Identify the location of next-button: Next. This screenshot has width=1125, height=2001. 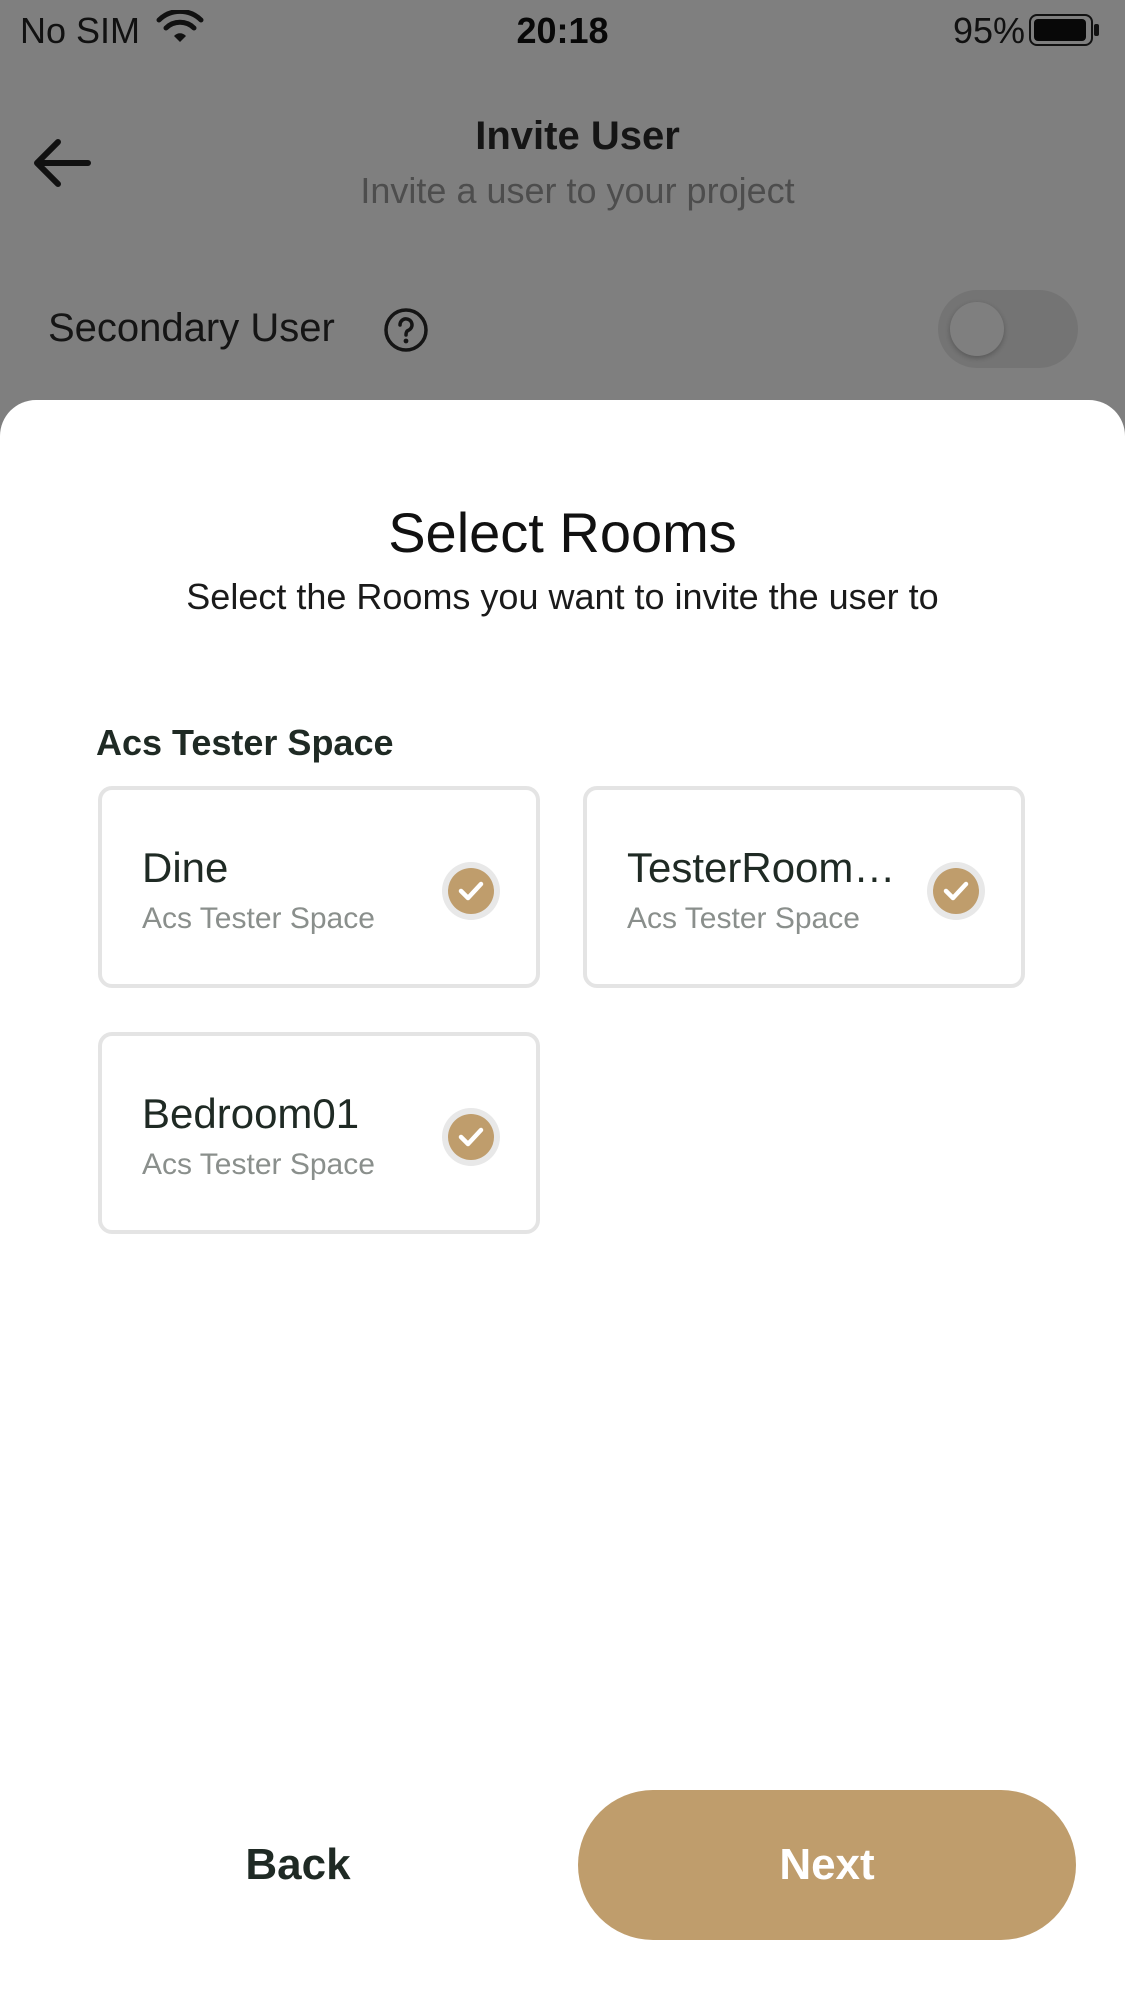
(827, 1865).